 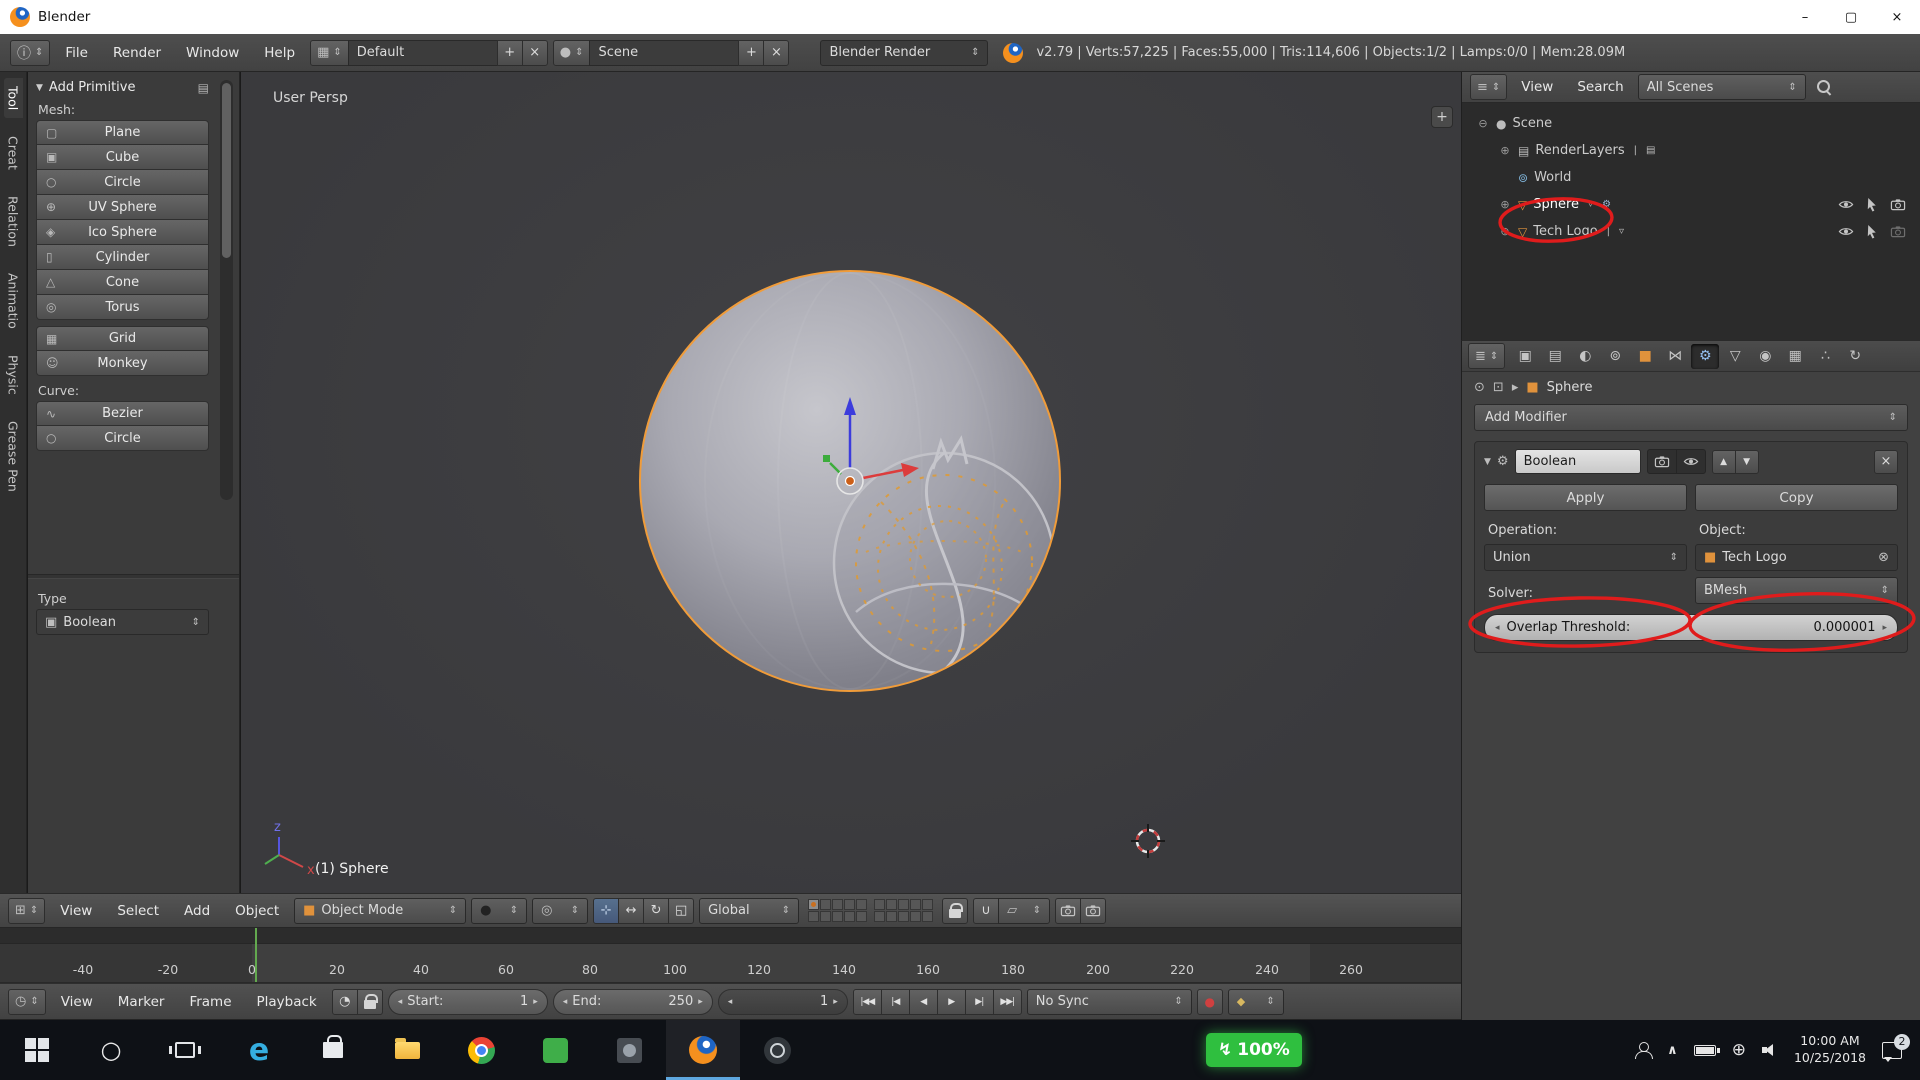 What do you see at coordinates (1585, 497) in the screenshot?
I see `apply-button: Apply` at bounding box center [1585, 497].